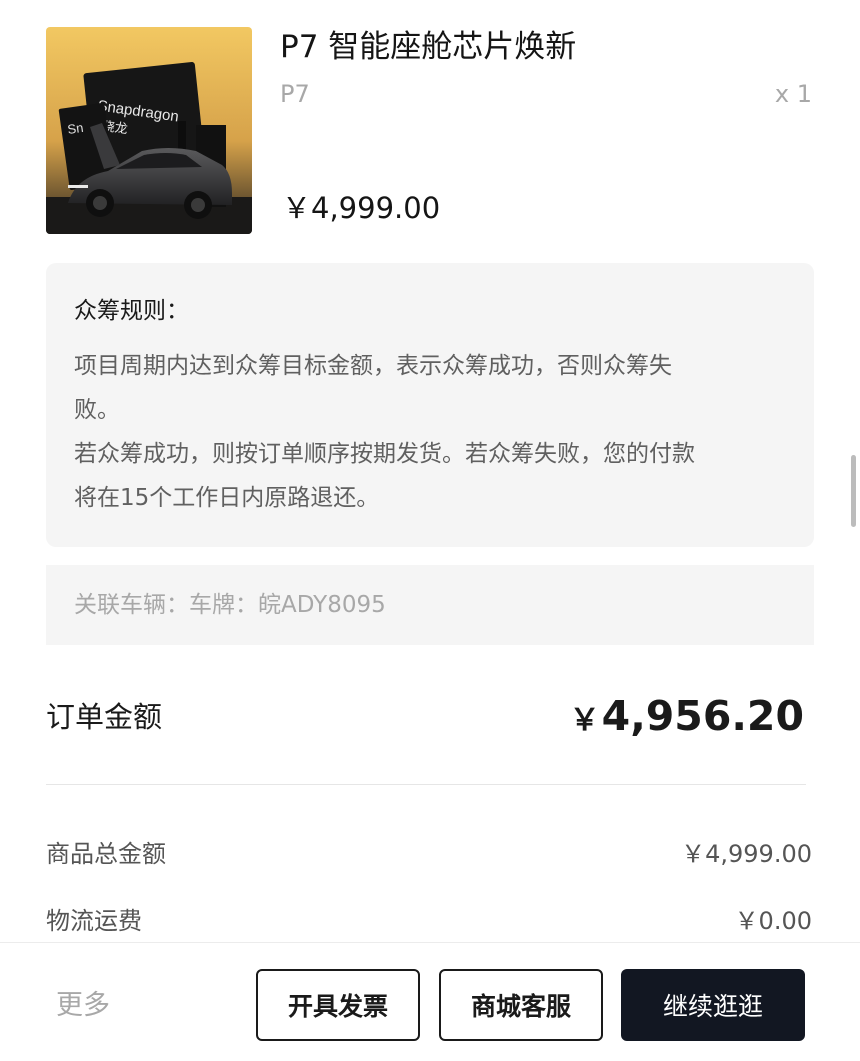 This screenshot has width=860, height=1061. I want to click on snapdragon-partial-text: Sn, so click(75, 128).